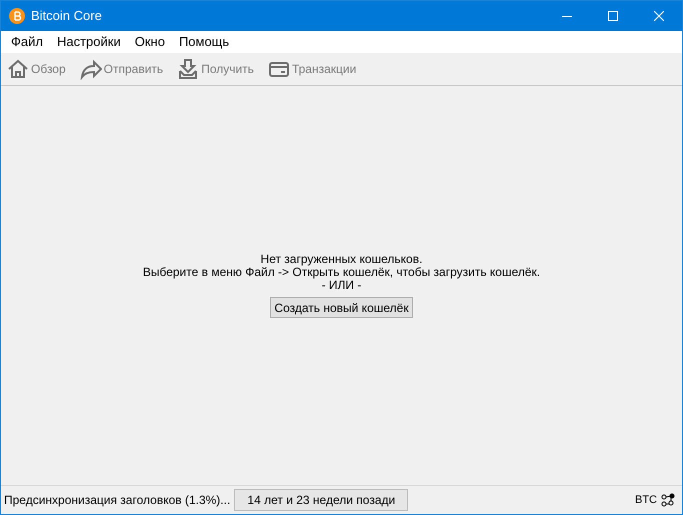 The height and width of the screenshot is (515, 683). What do you see at coordinates (613, 16) in the screenshot?
I see `maximize-icon` at bounding box center [613, 16].